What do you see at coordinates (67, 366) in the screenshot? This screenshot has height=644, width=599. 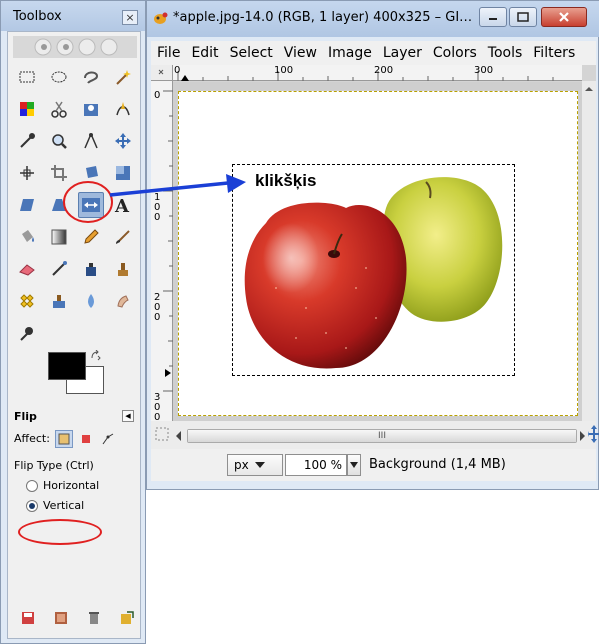 I see `foreground-color-swatch` at bounding box center [67, 366].